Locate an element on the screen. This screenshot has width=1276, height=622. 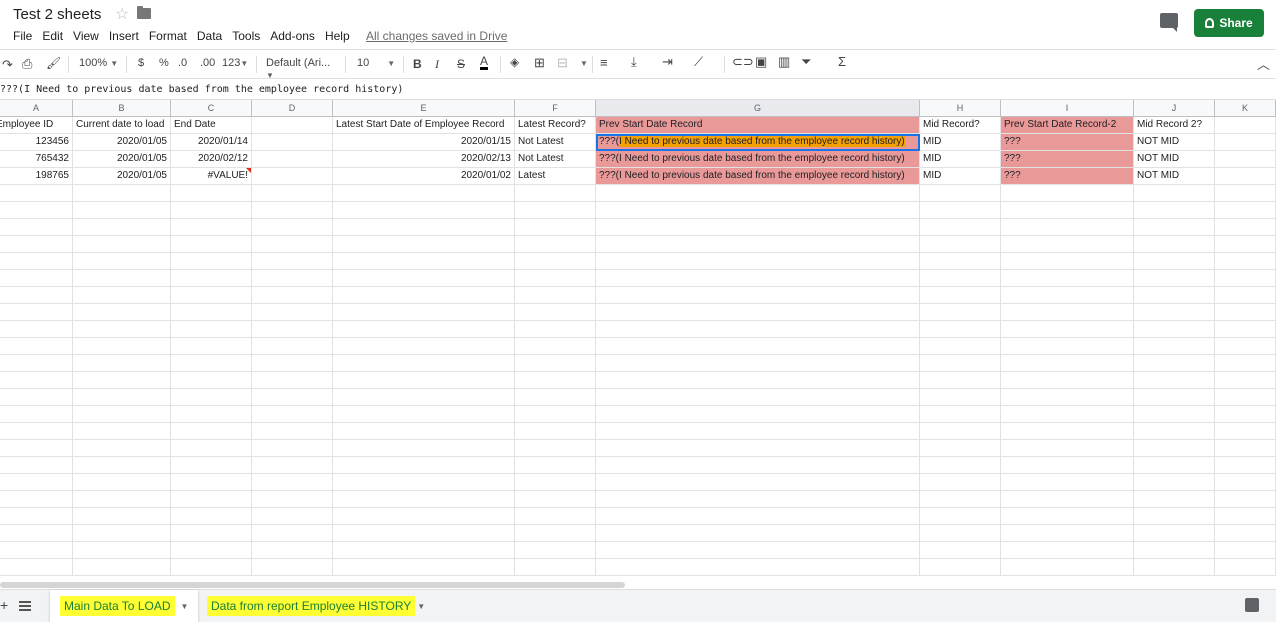
column-header-k: K is located at coordinates (1245, 108).